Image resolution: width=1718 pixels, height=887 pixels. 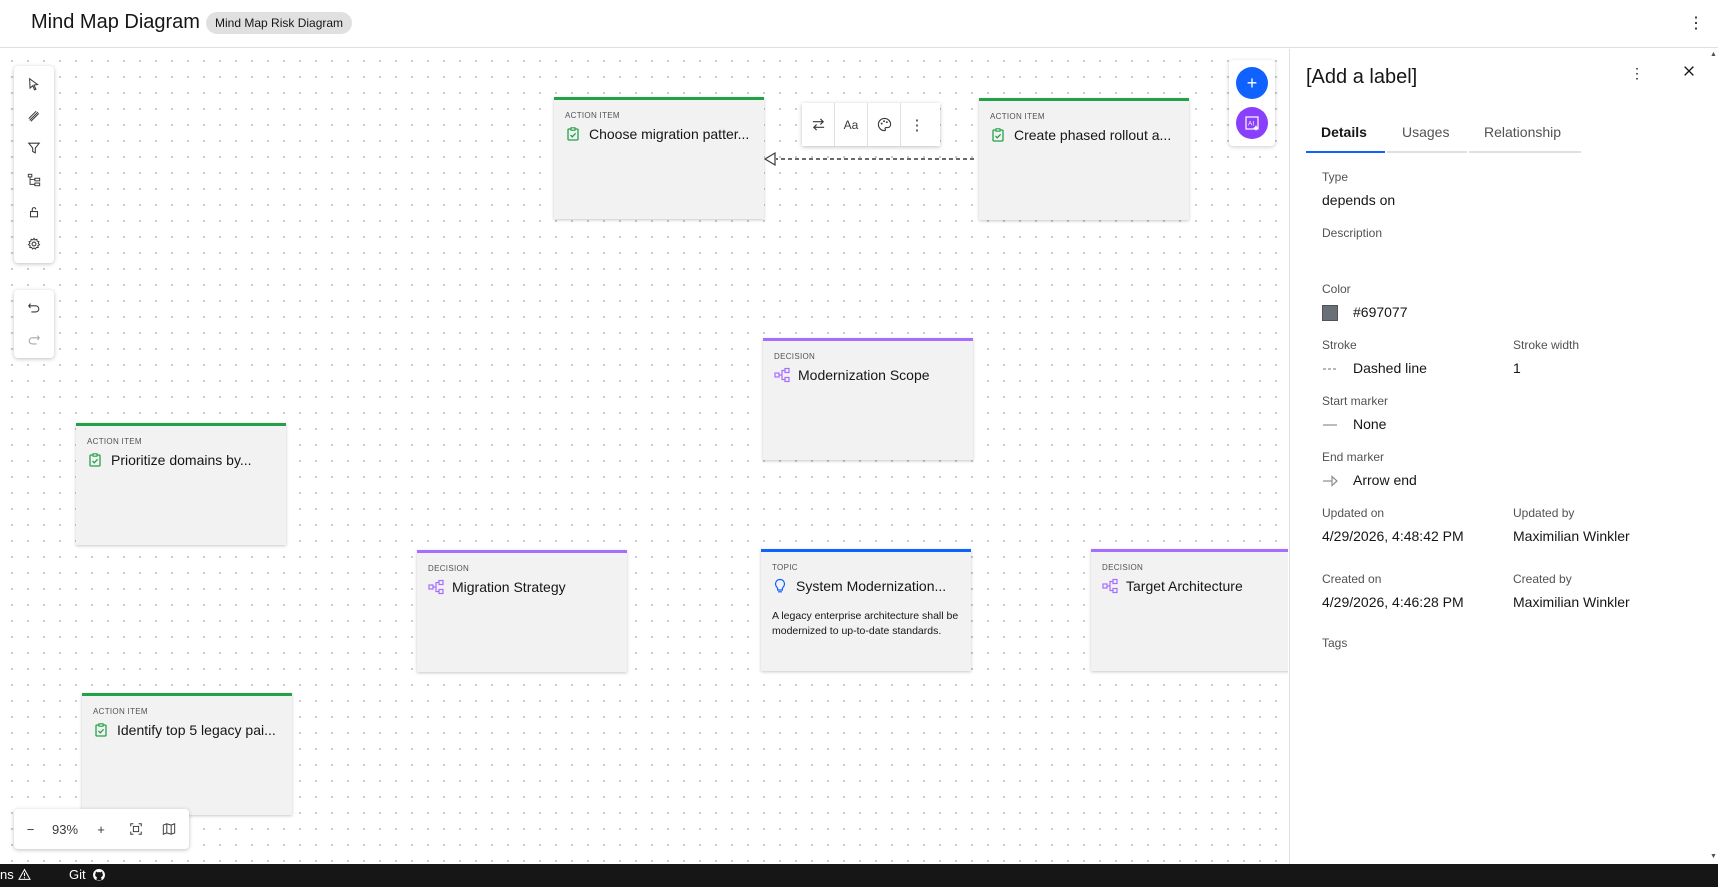 What do you see at coordinates (34, 148) in the screenshot?
I see `filter-icon` at bounding box center [34, 148].